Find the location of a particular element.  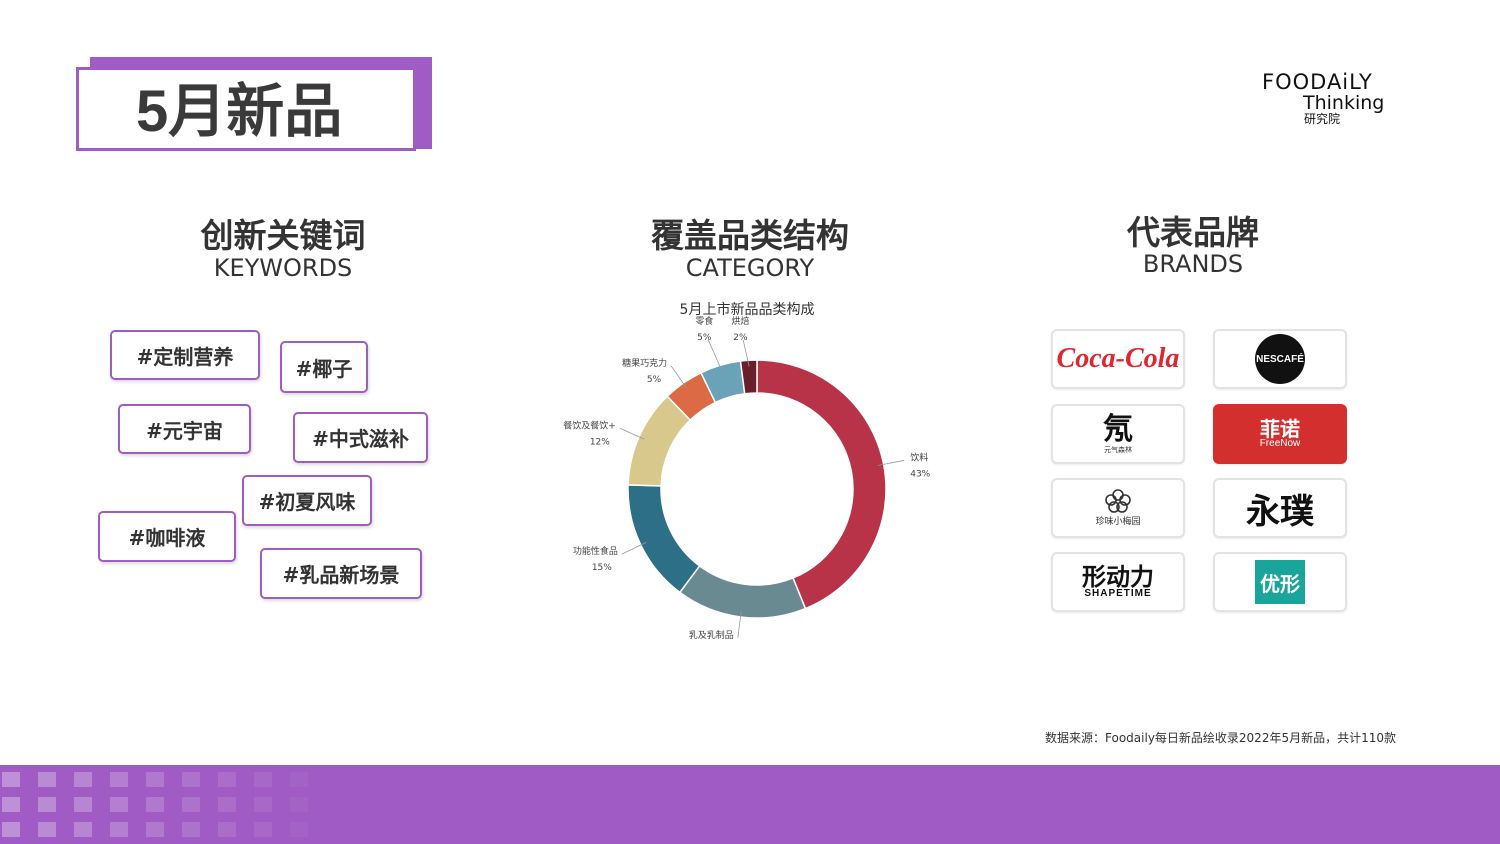

brands-title: 代表品牌 is located at coordinates (1193, 232).